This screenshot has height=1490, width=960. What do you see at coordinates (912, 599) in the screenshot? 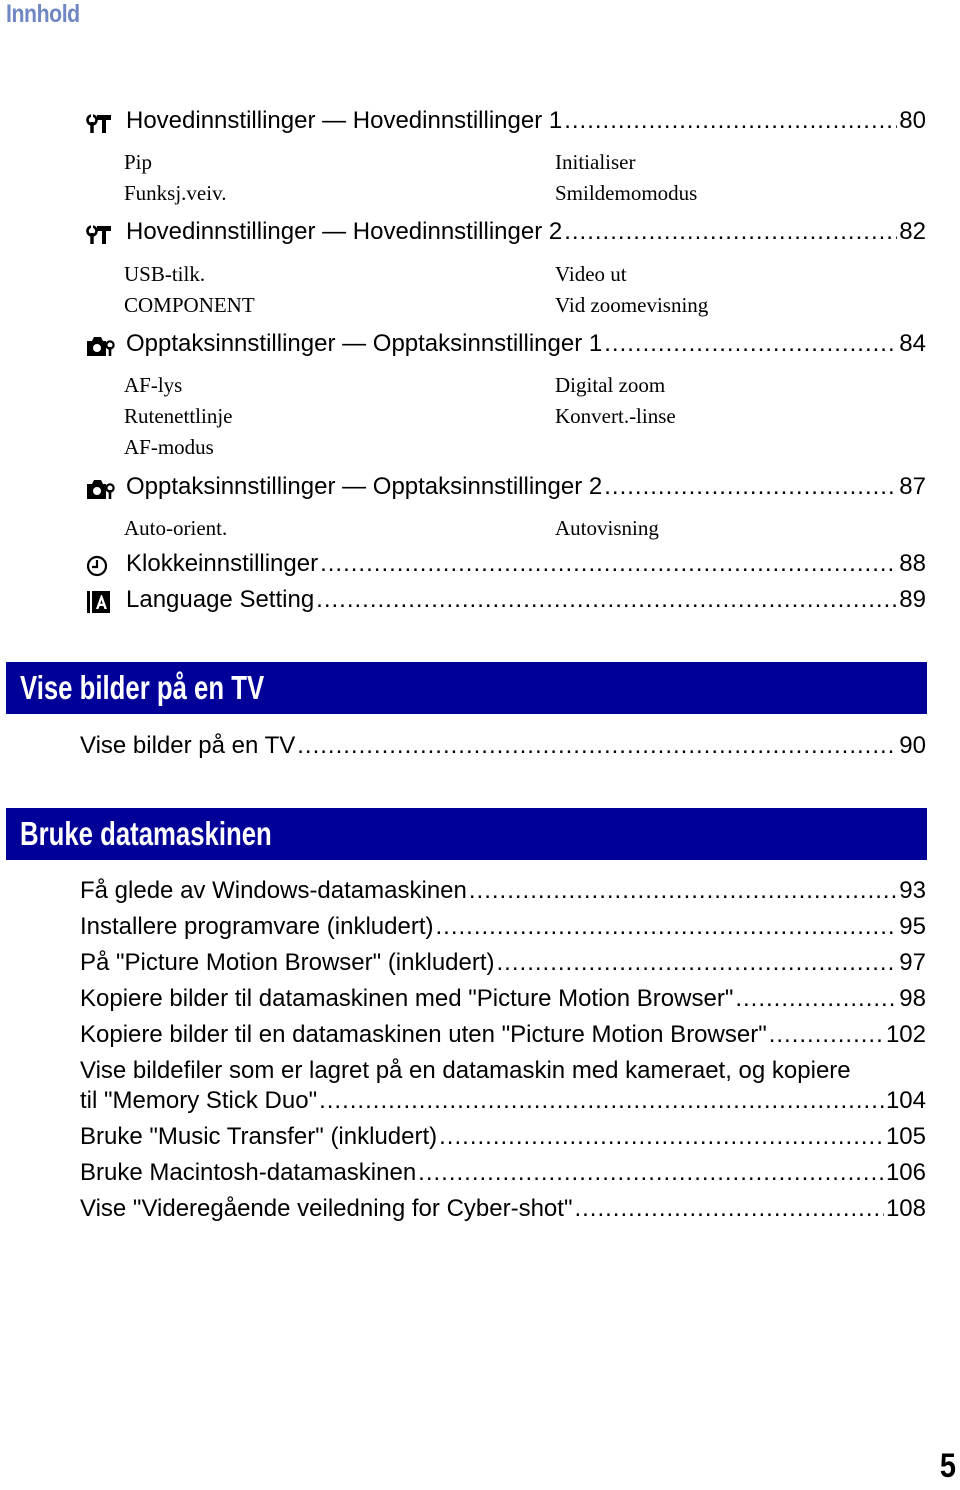
I see `entry-page: 89` at bounding box center [912, 599].